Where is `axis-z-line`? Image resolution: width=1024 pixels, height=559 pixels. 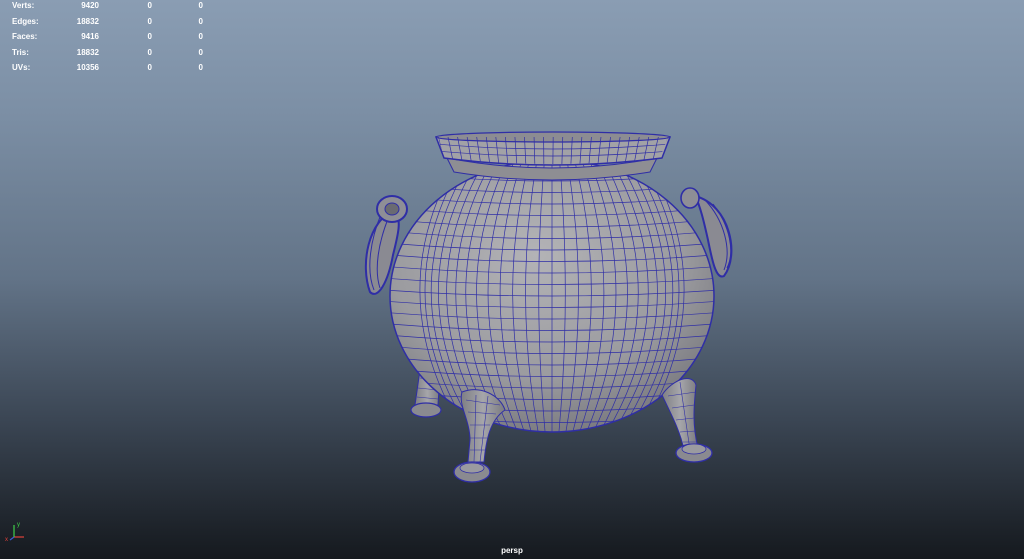
axis-z-line is located at coordinates (12, 538).